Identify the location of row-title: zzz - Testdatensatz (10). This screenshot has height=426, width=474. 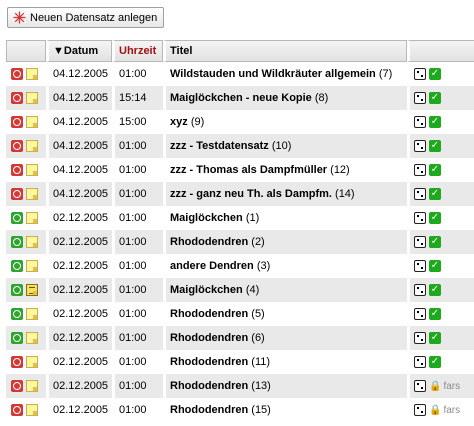
(285, 146).